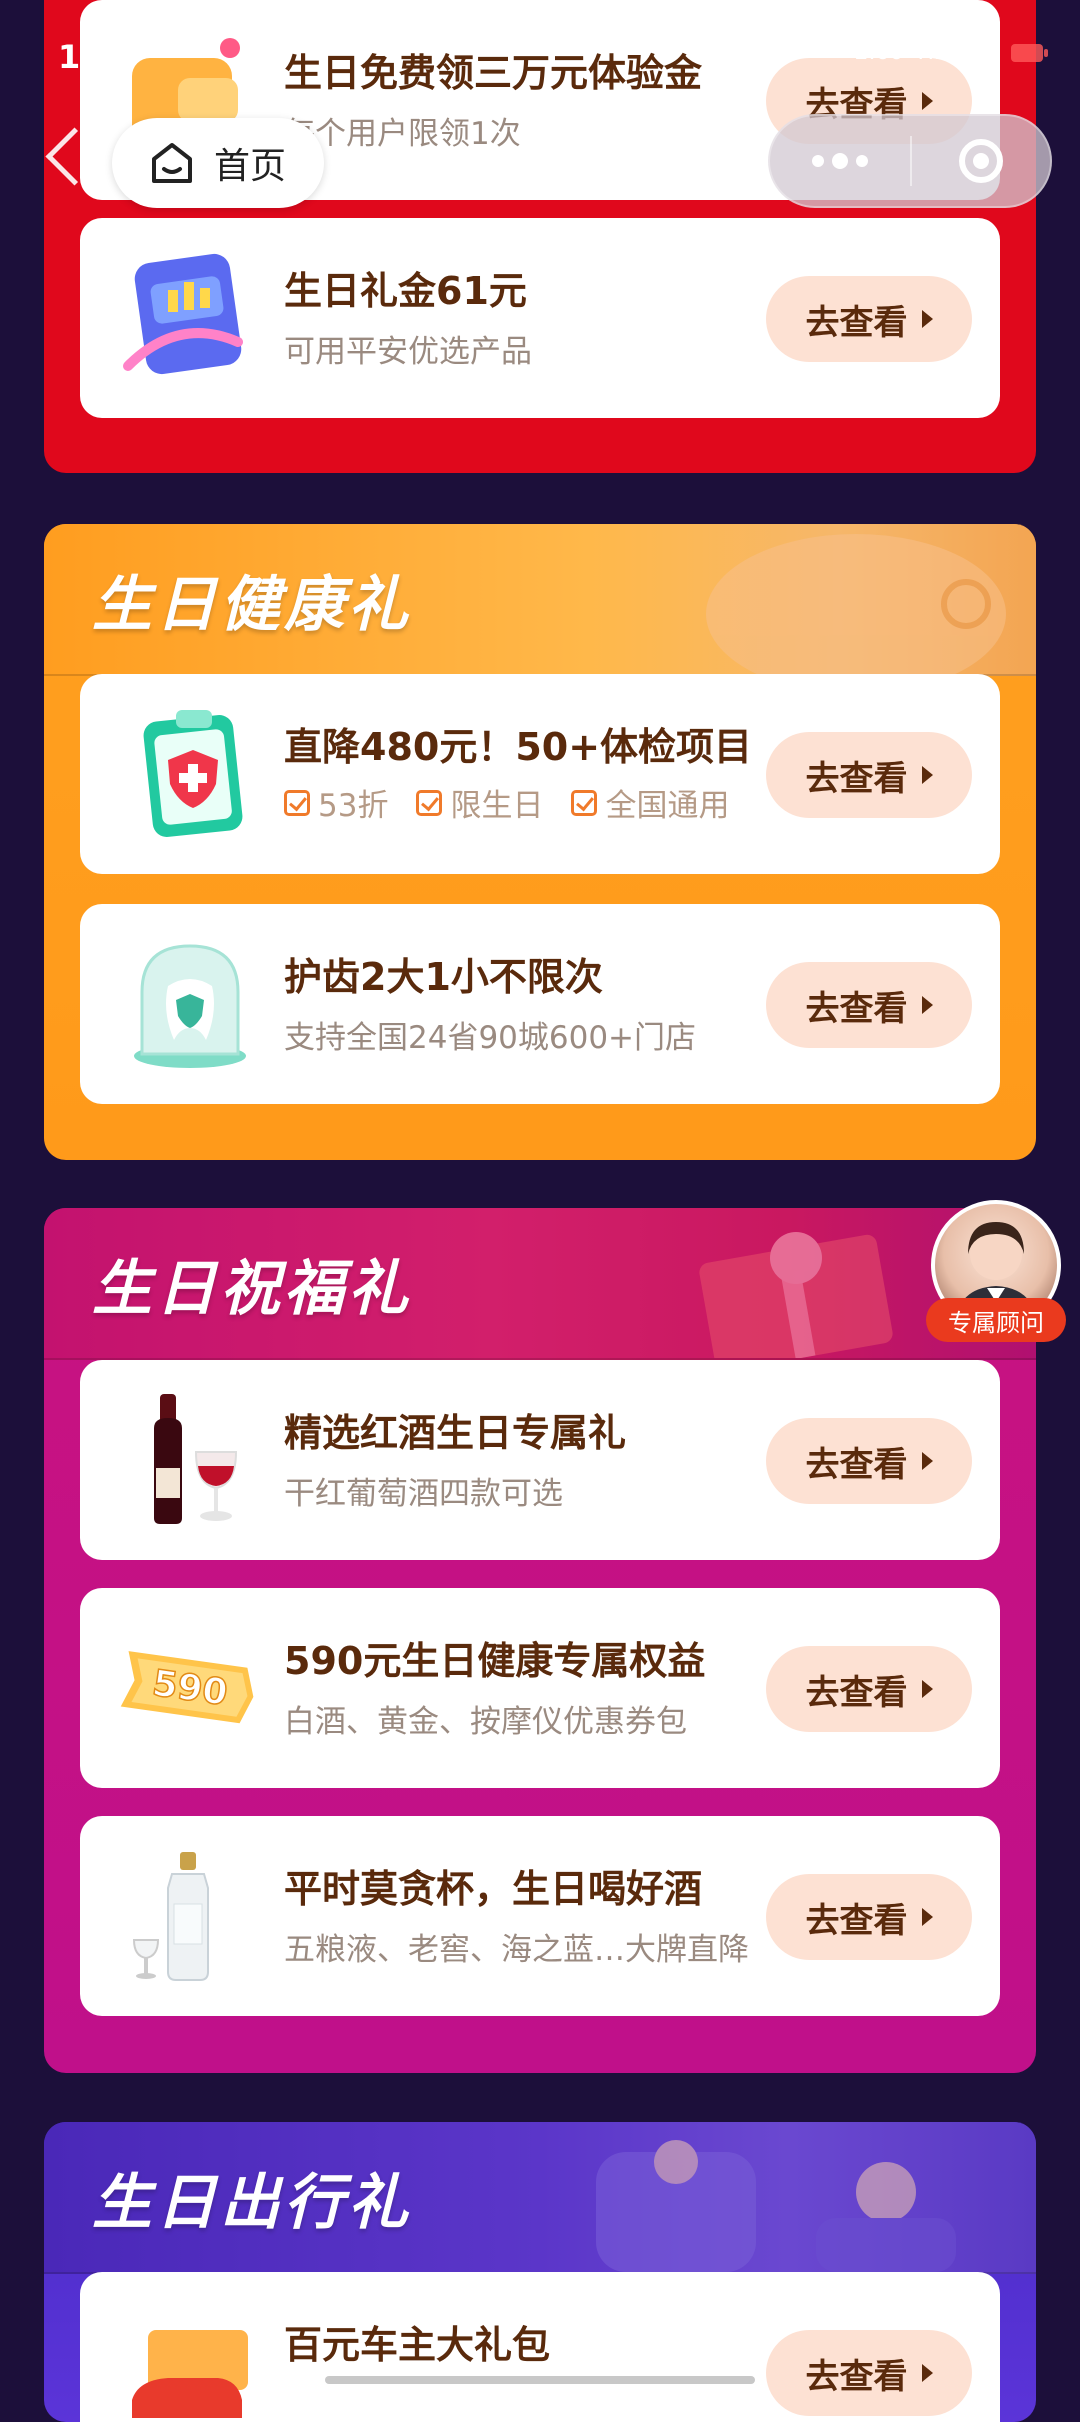 The height and width of the screenshot is (2422, 1080). I want to click on advisor-badge: 专属顾问, so click(996, 1320).